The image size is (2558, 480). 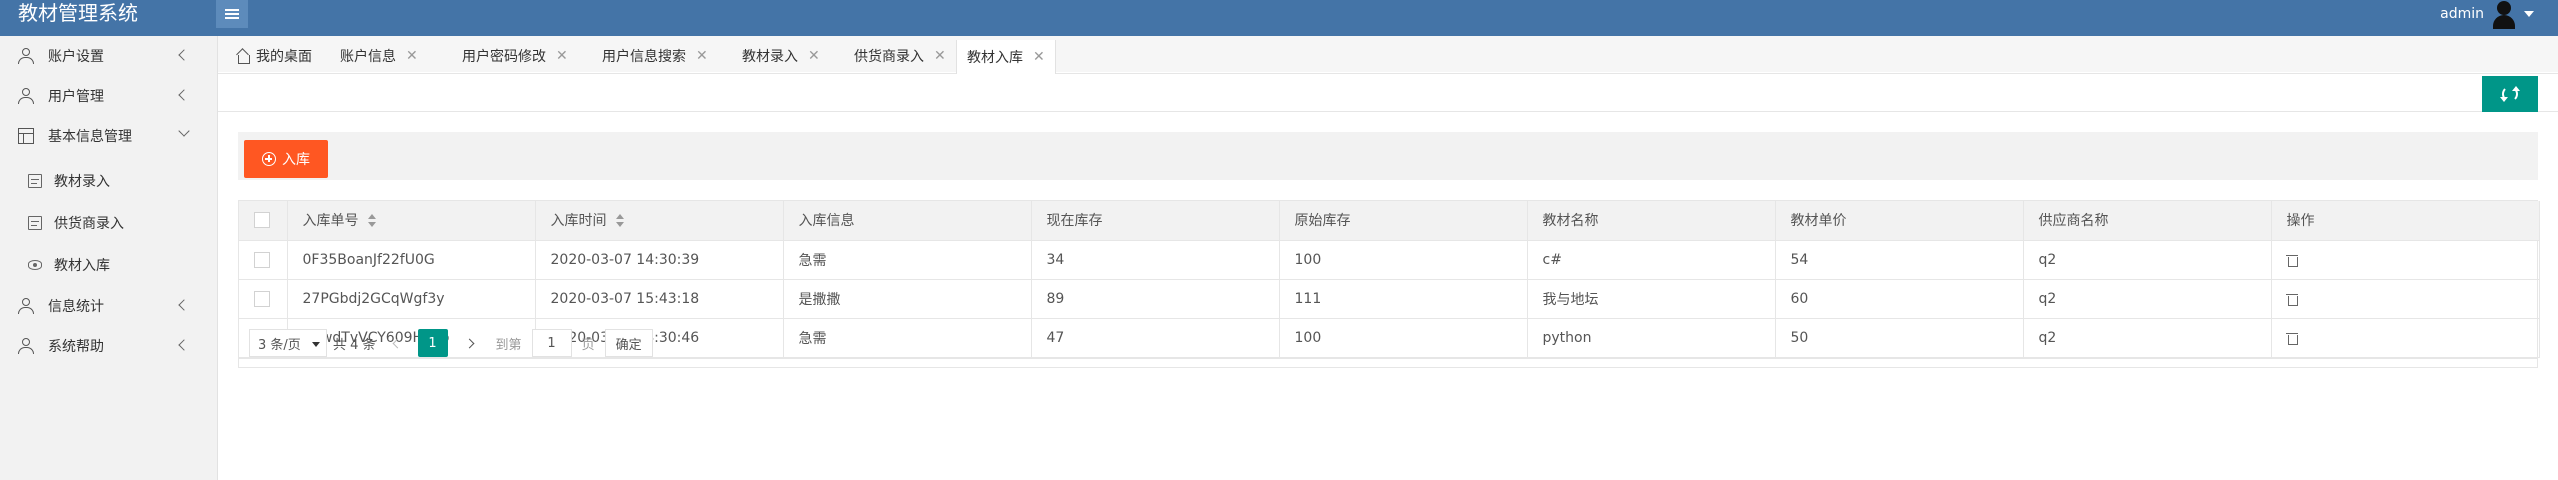 I want to click on table-cell: 111, so click(x=1403, y=299).